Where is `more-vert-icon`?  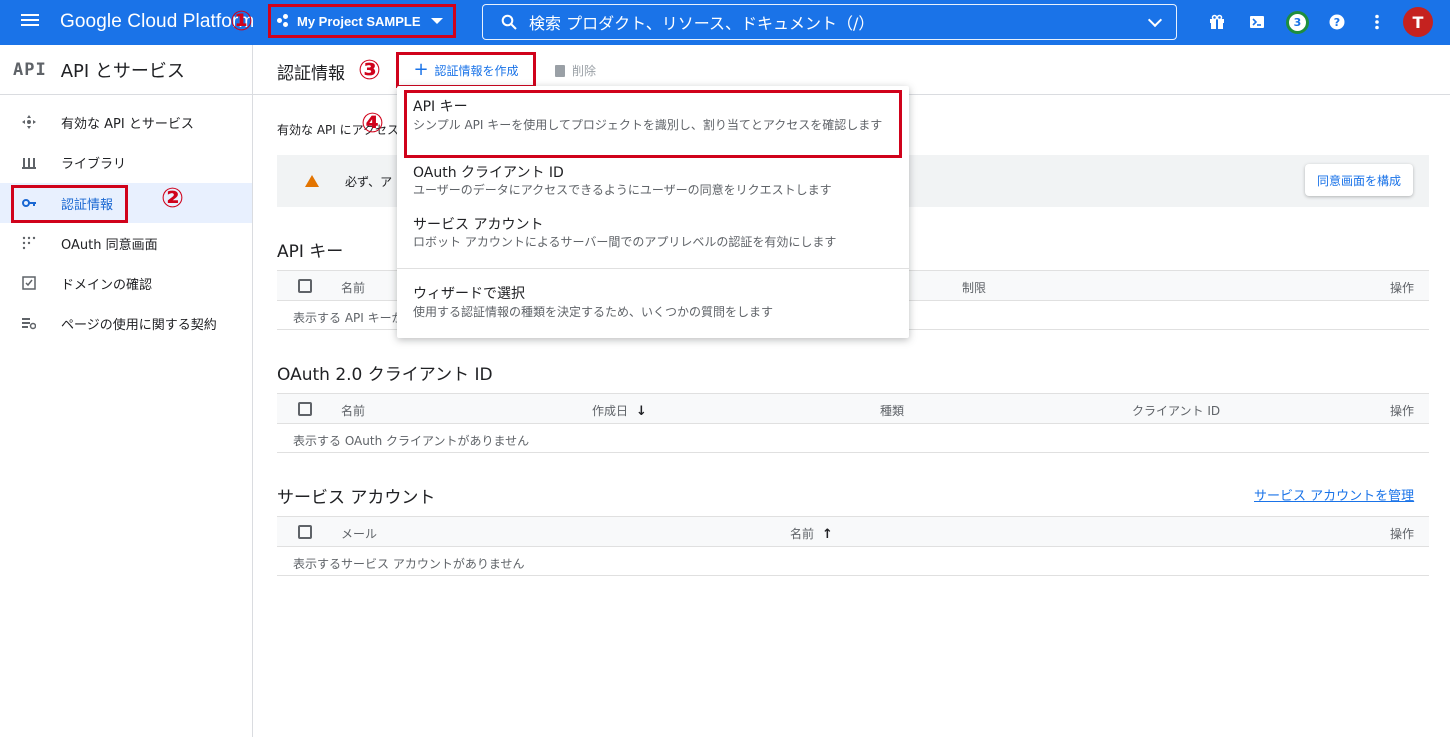
more-vert-icon is located at coordinates (1377, 22).